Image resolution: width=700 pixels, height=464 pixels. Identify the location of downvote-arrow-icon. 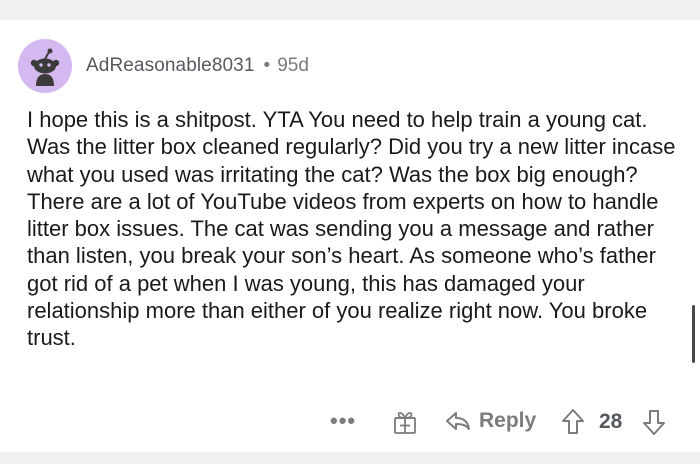
(654, 422).